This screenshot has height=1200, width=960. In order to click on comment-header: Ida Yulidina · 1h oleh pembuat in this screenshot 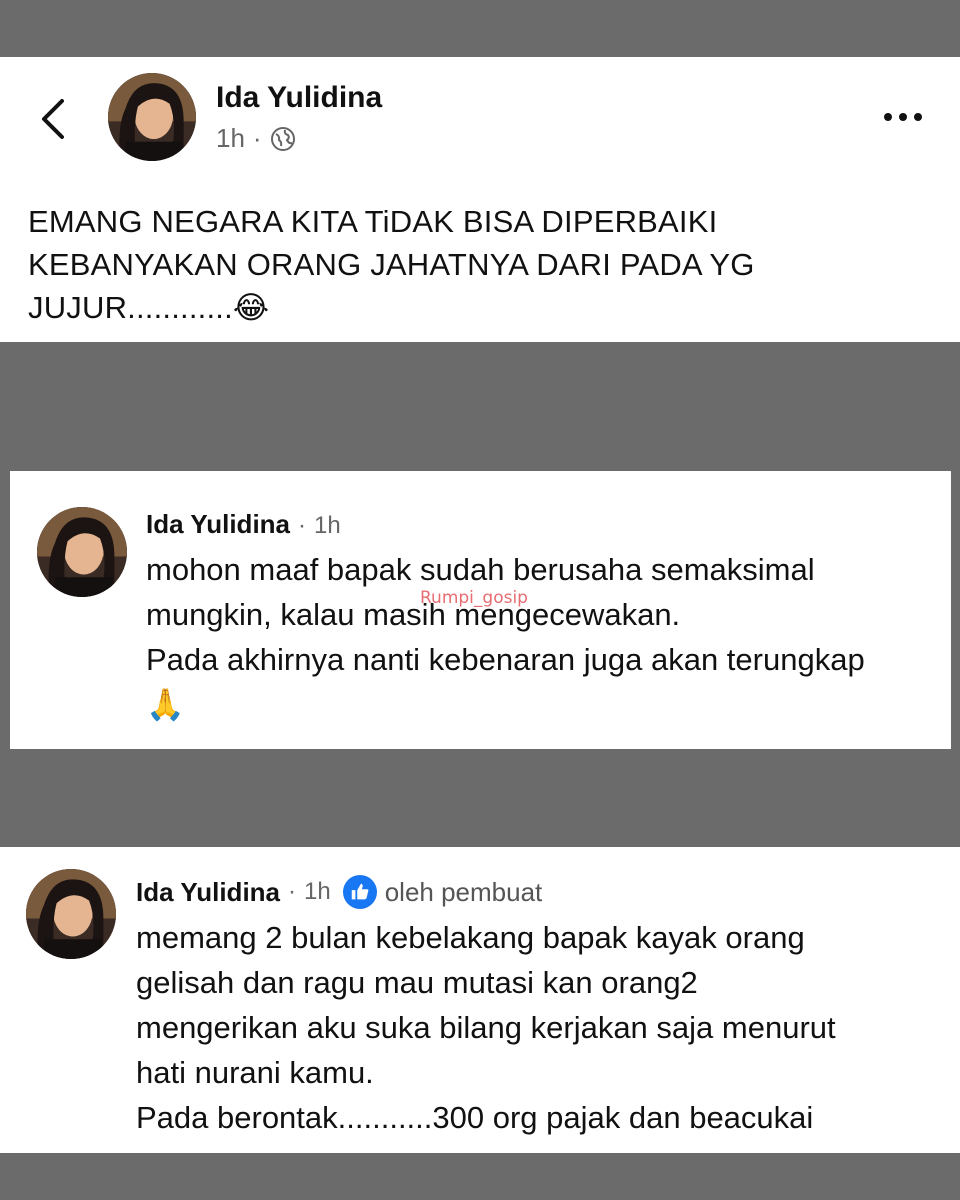, I will do `click(339, 892)`.